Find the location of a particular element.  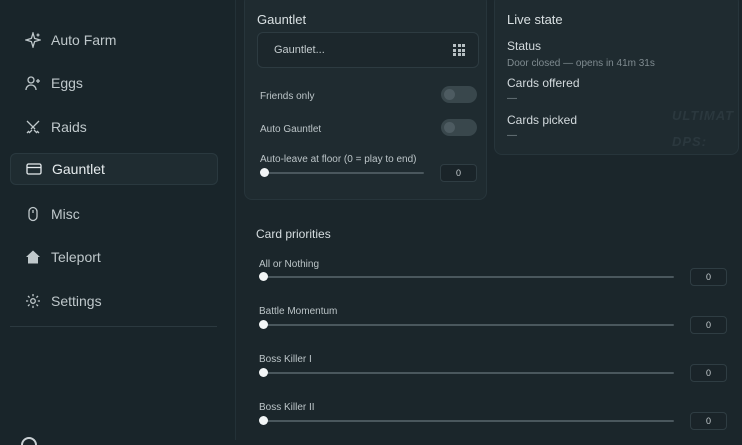

sidebar-item-label: Gauntlet is located at coordinates (78, 169).